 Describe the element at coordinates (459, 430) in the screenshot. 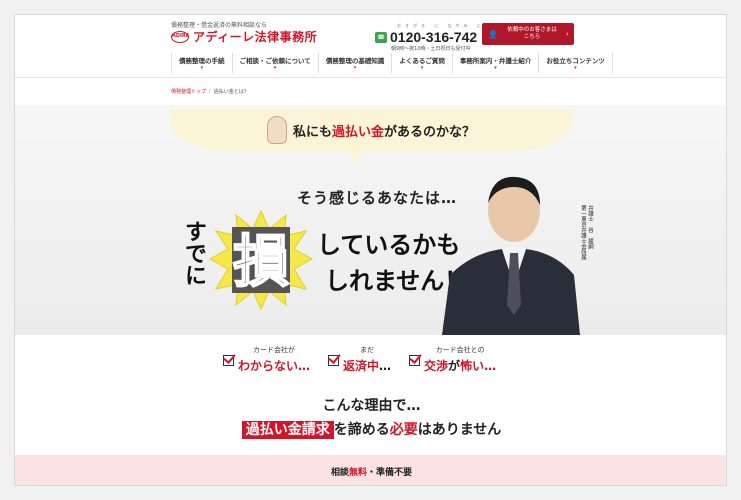

I see `reasons-main-post: はありません` at that location.